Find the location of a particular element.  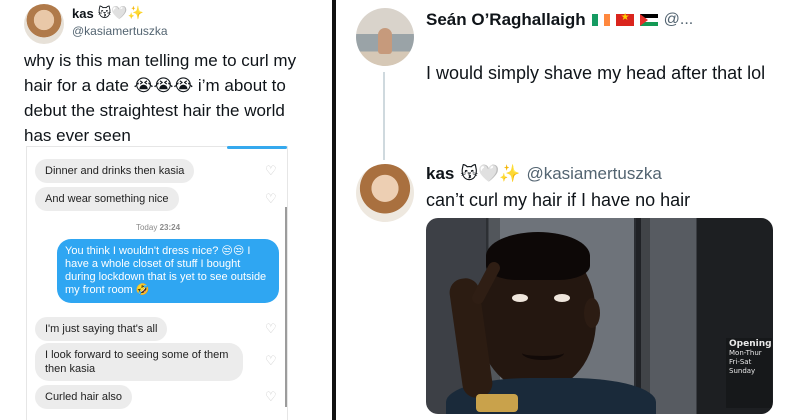

chat-message-received: Curled hair also is located at coordinates (84, 397).